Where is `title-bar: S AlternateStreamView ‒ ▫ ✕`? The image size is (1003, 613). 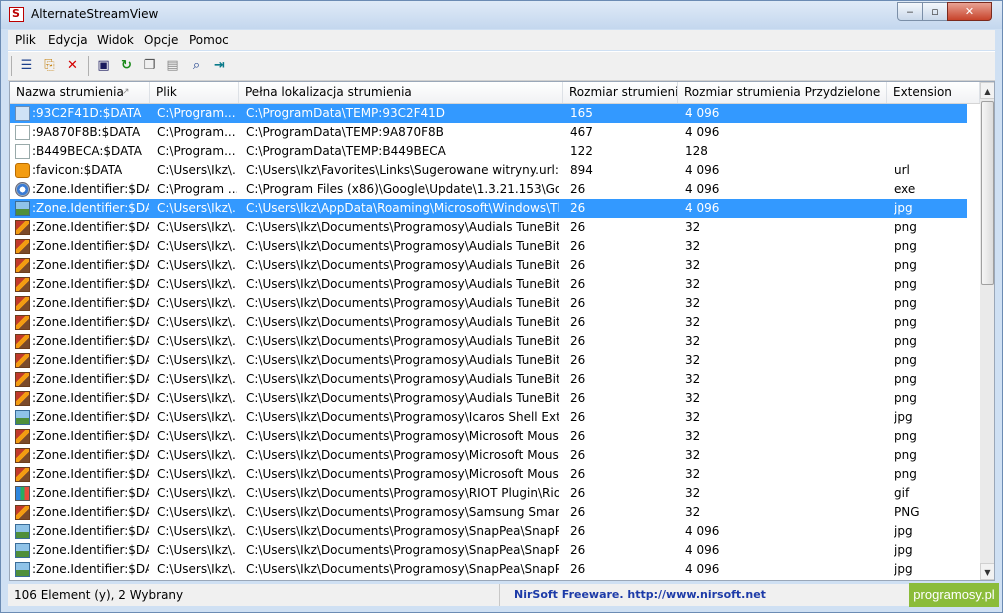 title-bar: S AlternateStreamView ‒ ▫ ✕ is located at coordinates (501, 15).